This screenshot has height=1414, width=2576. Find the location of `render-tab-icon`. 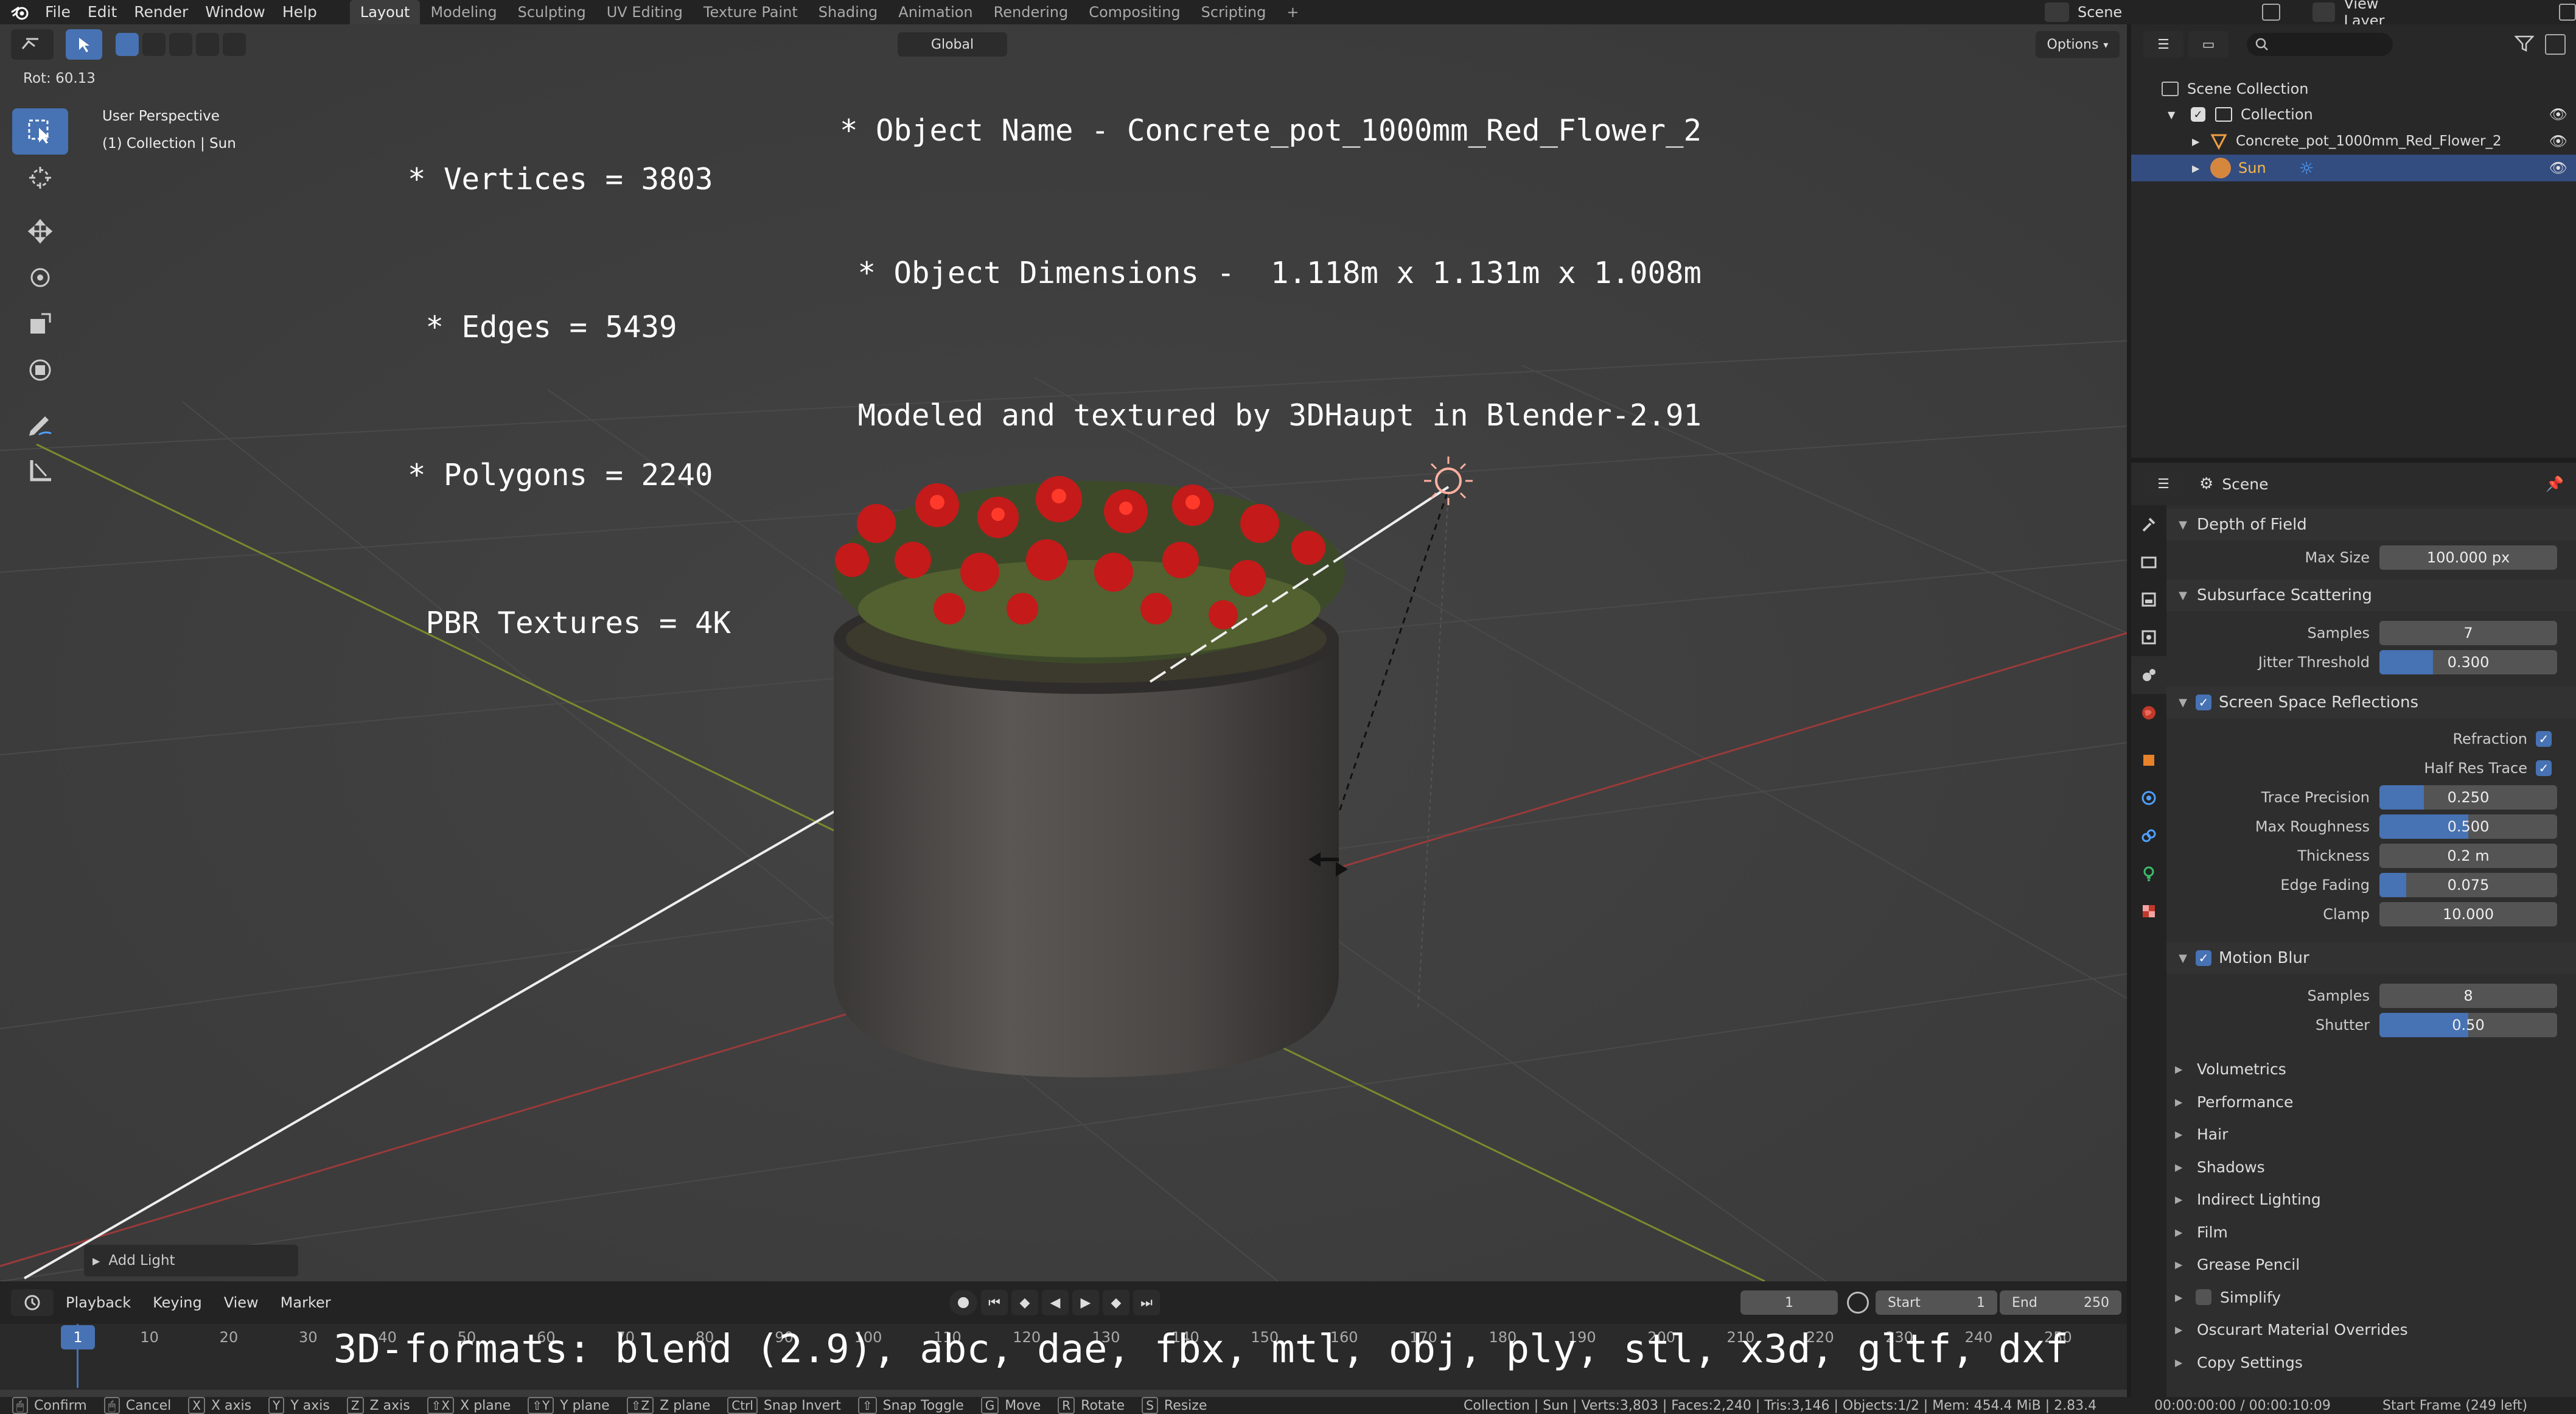

render-tab-icon is located at coordinates (2148, 562).